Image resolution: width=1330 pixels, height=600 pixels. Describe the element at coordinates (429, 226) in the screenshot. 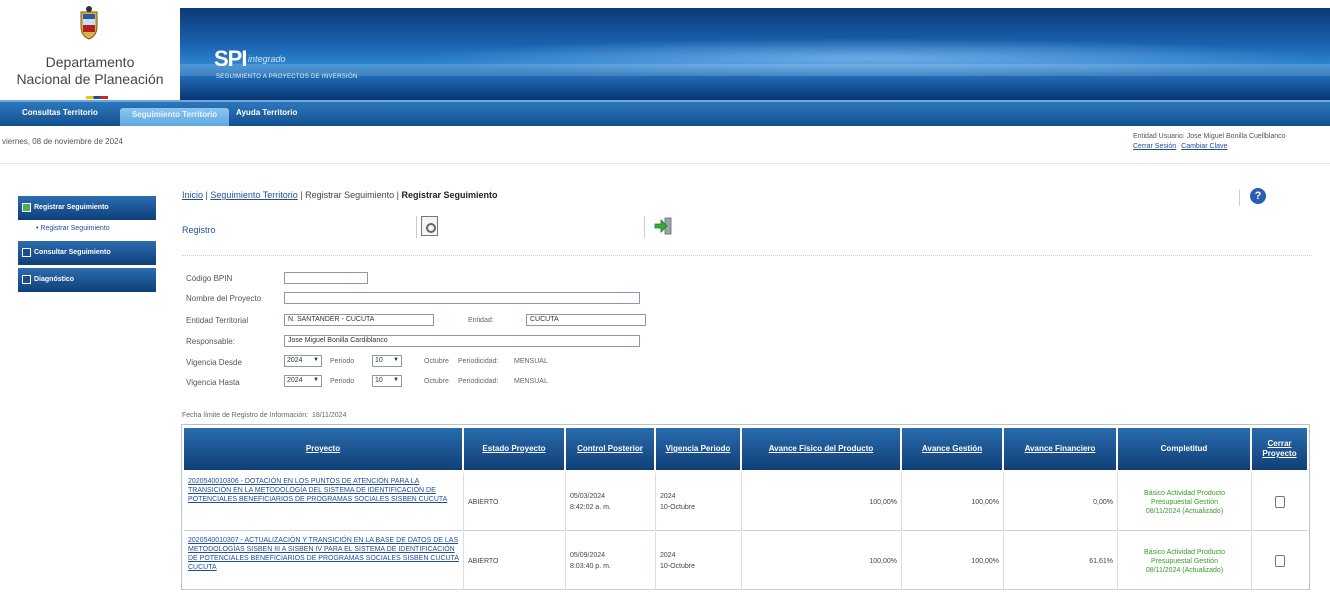

I see `search-document-icon` at that location.